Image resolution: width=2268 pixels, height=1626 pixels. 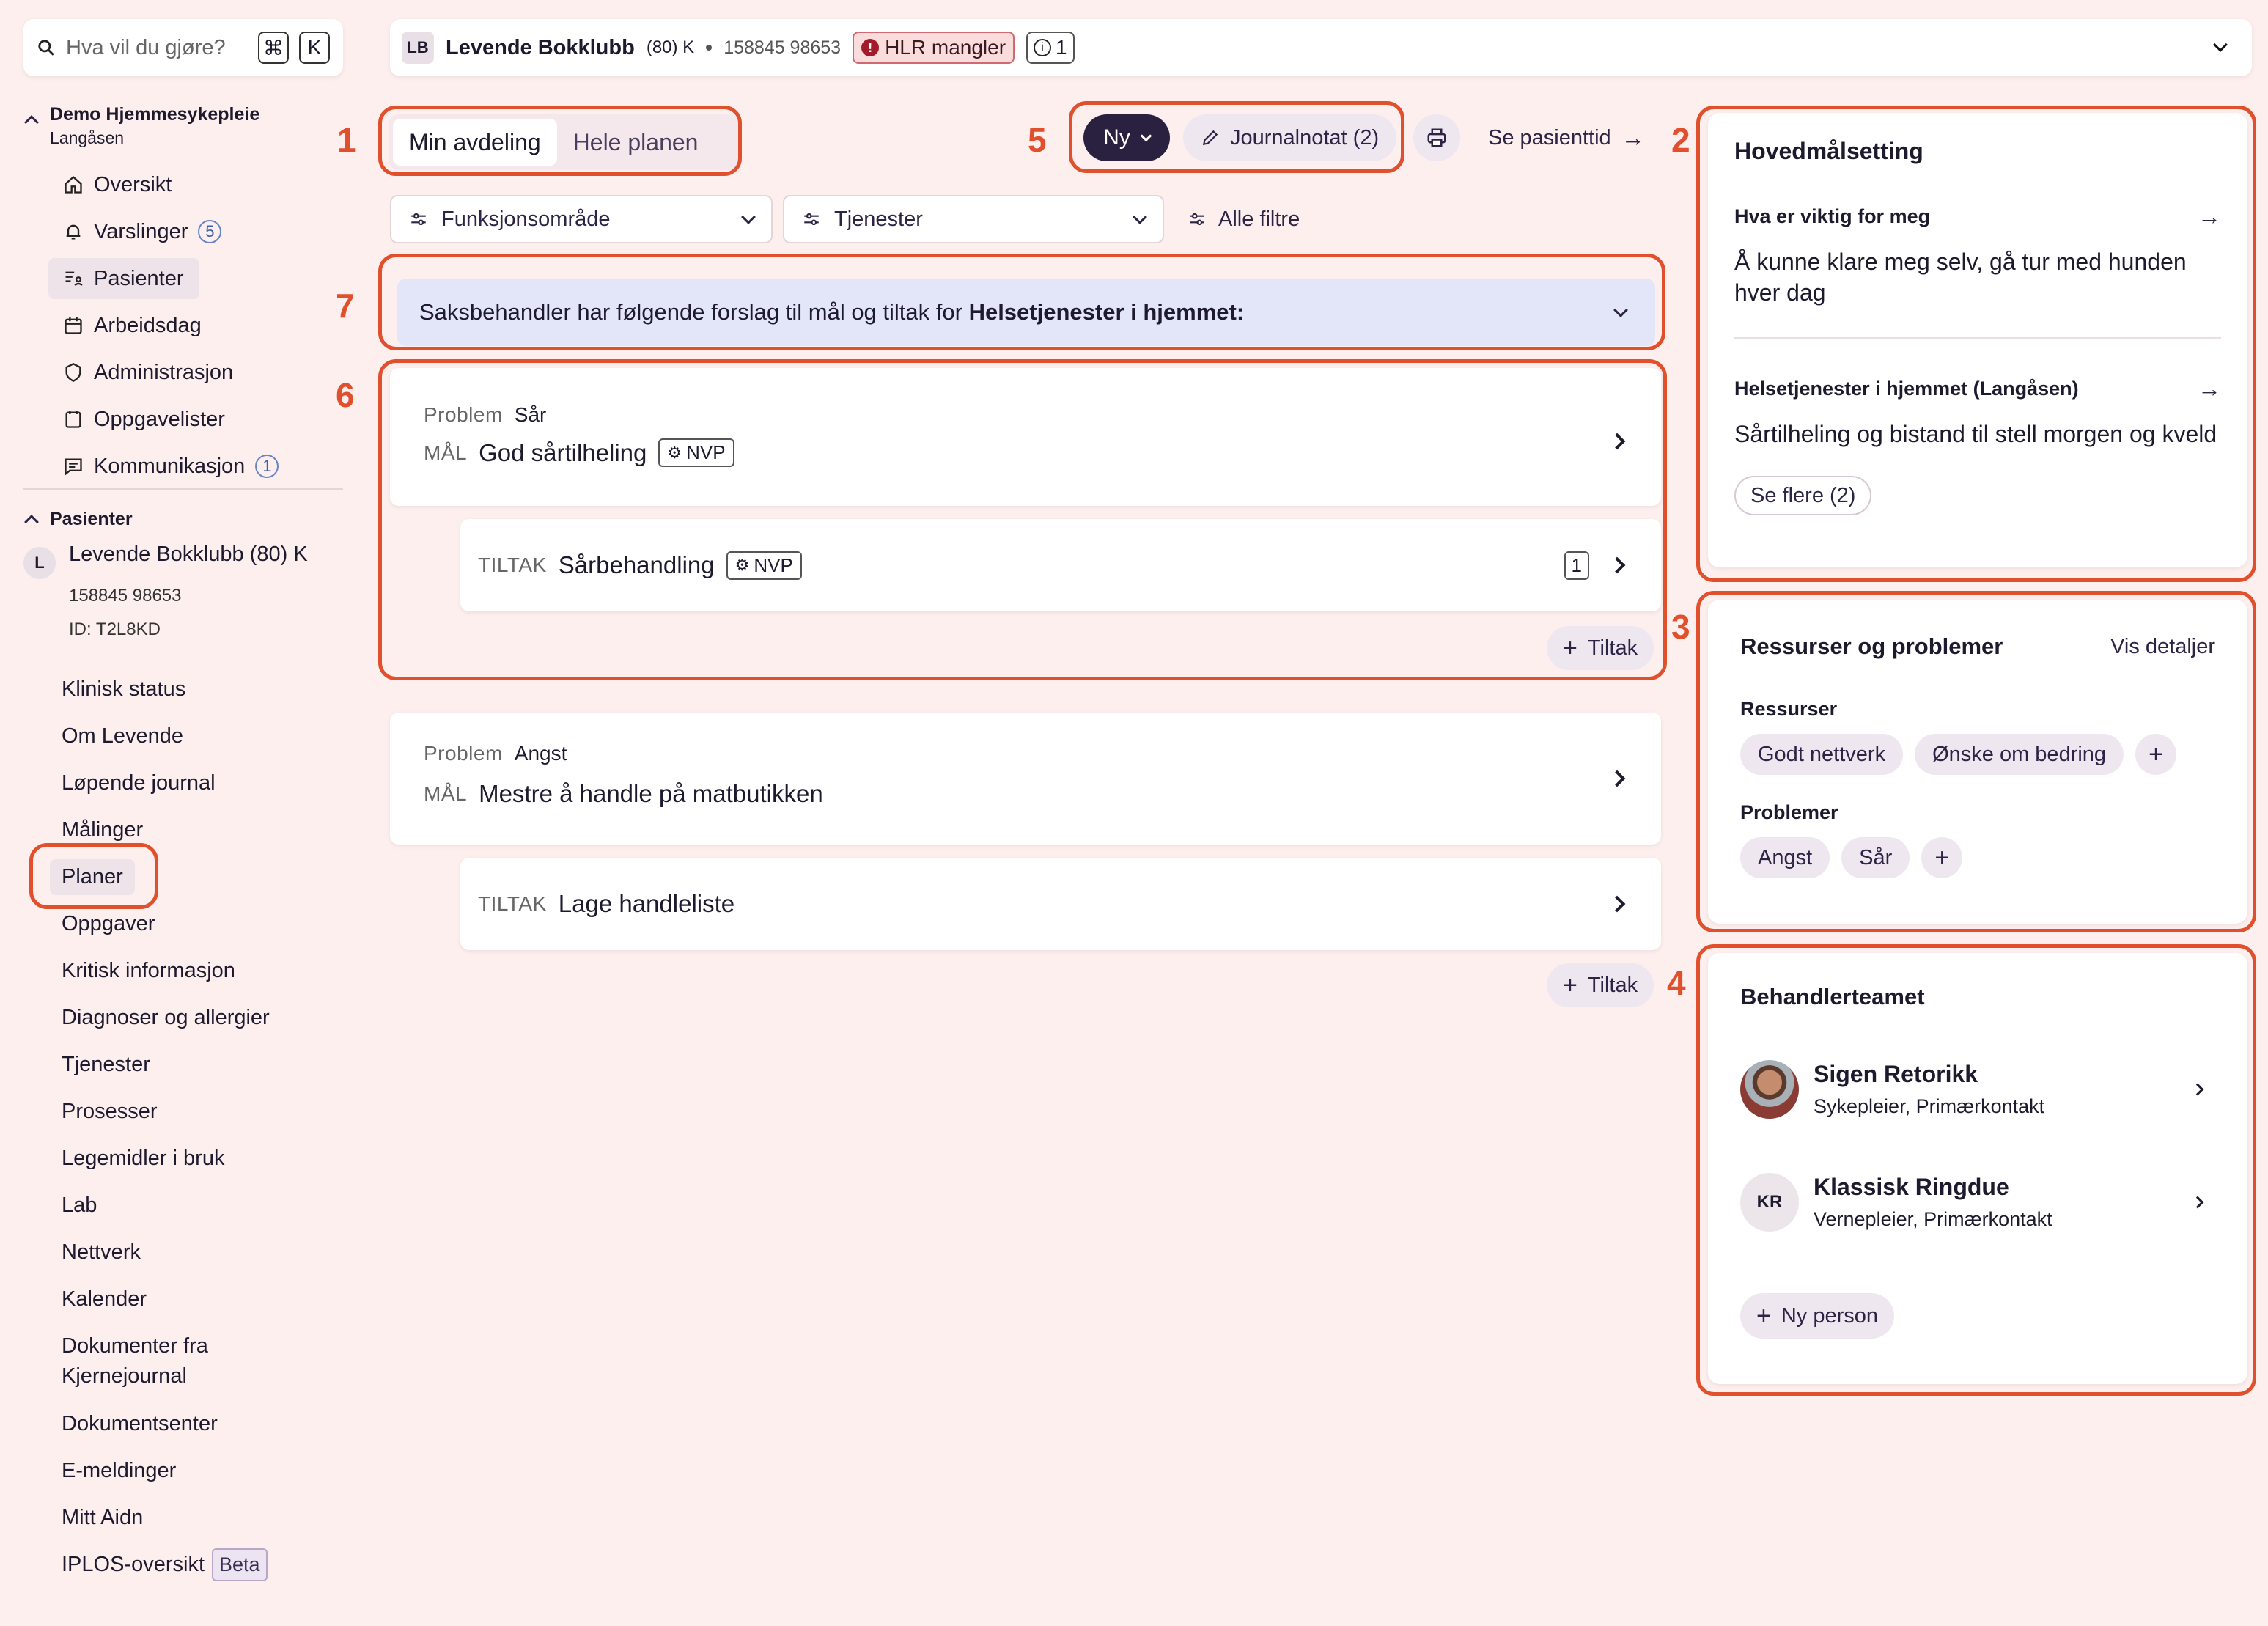 I want to click on menu-item-oversikt: Oversikt, so click(x=195, y=185).